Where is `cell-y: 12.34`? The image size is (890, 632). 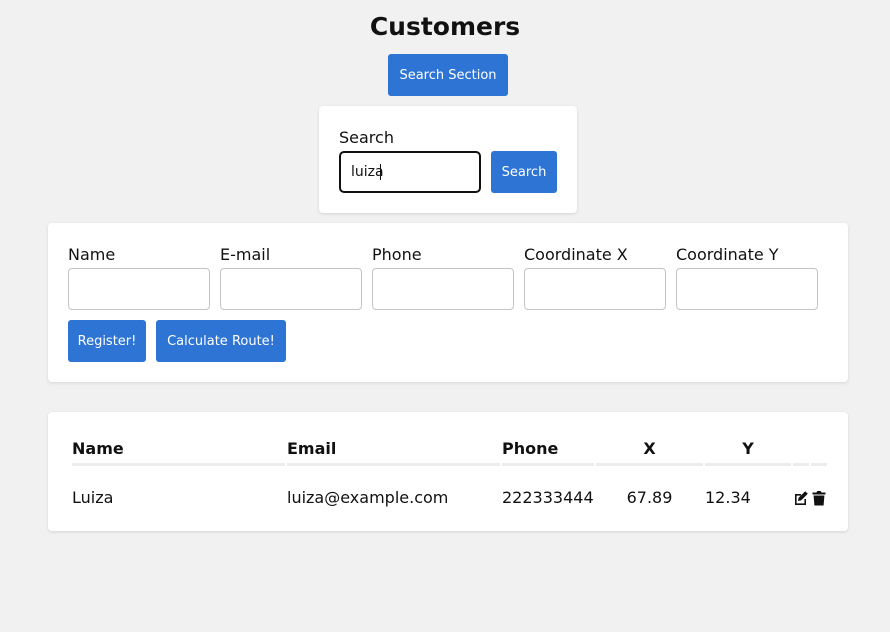
cell-y: 12.34 is located at coordinates (728, 497).